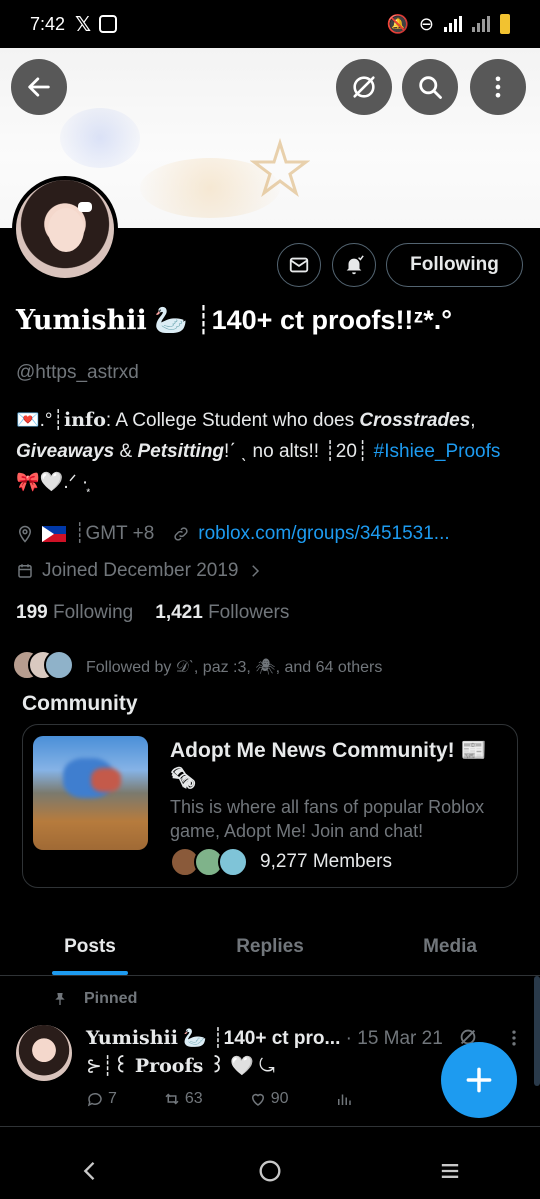  What do you see at coordinates (394, 1038) in the screenshot?
I see `post-date: · 15 Mar 21` at bounding box center [394, 1038].